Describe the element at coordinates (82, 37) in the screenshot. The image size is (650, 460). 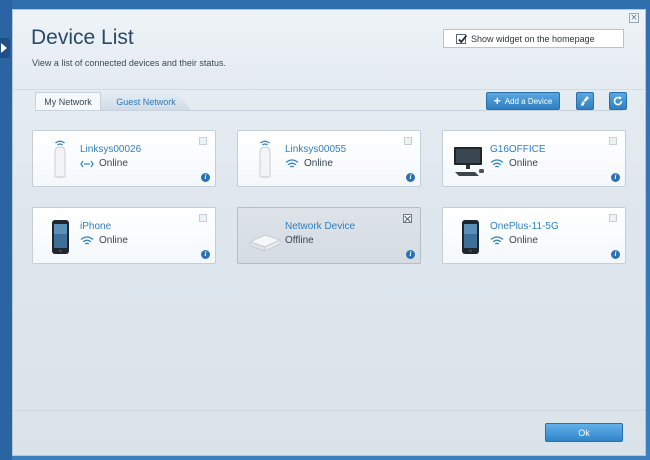
I see `page-title: Device List` at that location.